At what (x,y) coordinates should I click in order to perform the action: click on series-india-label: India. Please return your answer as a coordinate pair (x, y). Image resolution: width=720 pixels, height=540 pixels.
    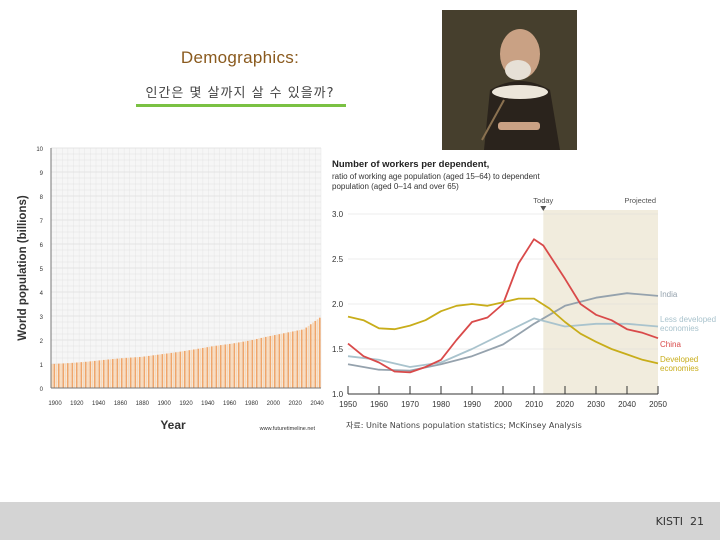
    Looking at the image, I should click on (669, 294).